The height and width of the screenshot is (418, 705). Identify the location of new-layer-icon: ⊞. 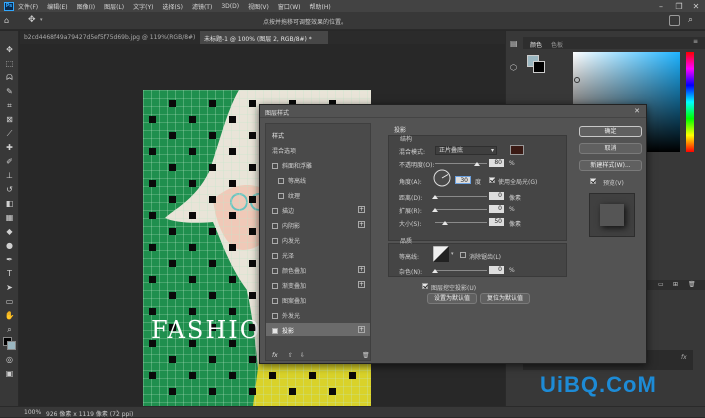
(675, 284).